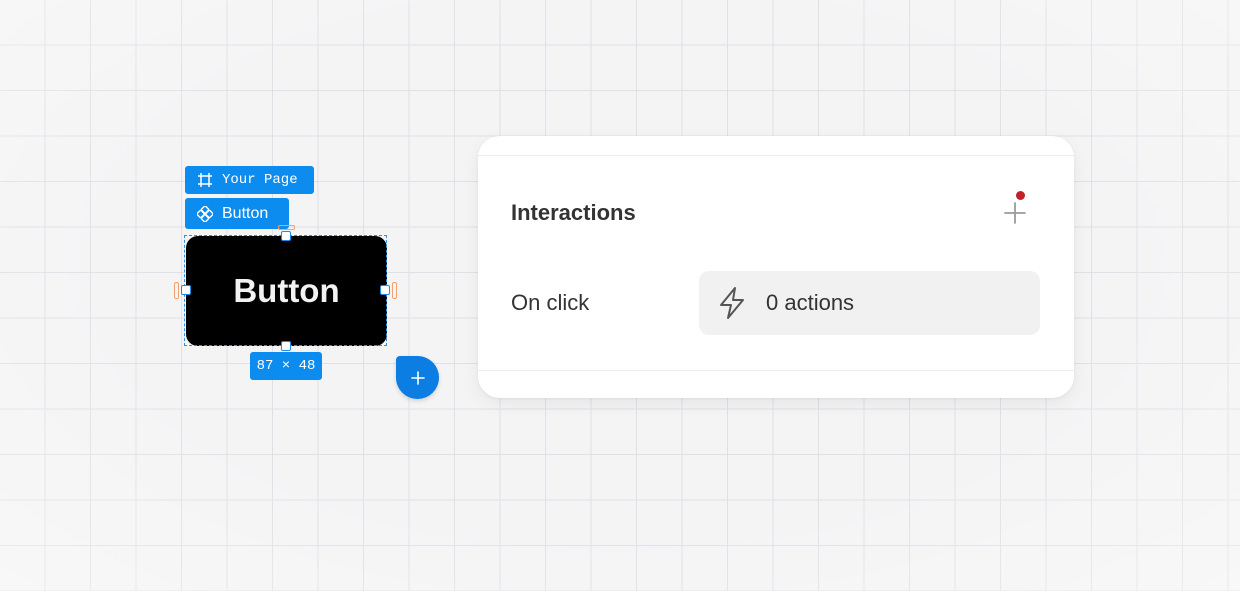  What do you see at coordinates (245, 213) in the screenshot?
I see `component-label: Button` at bounding box center [245, 213].